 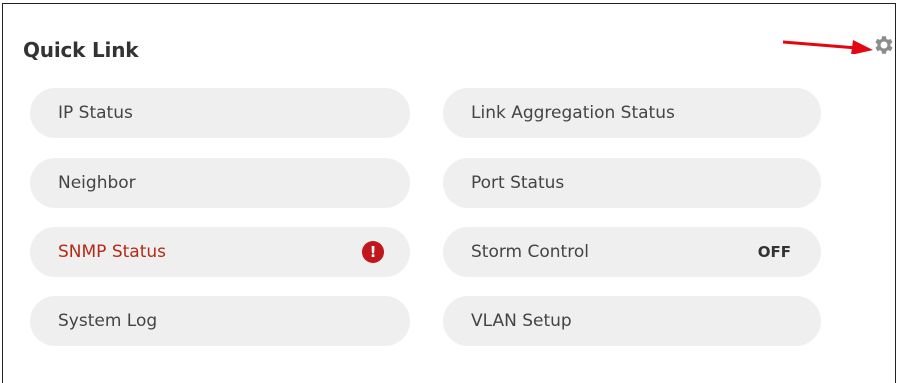 I want to click on ip-status-label: IP Status, so click(x=95, y=113).